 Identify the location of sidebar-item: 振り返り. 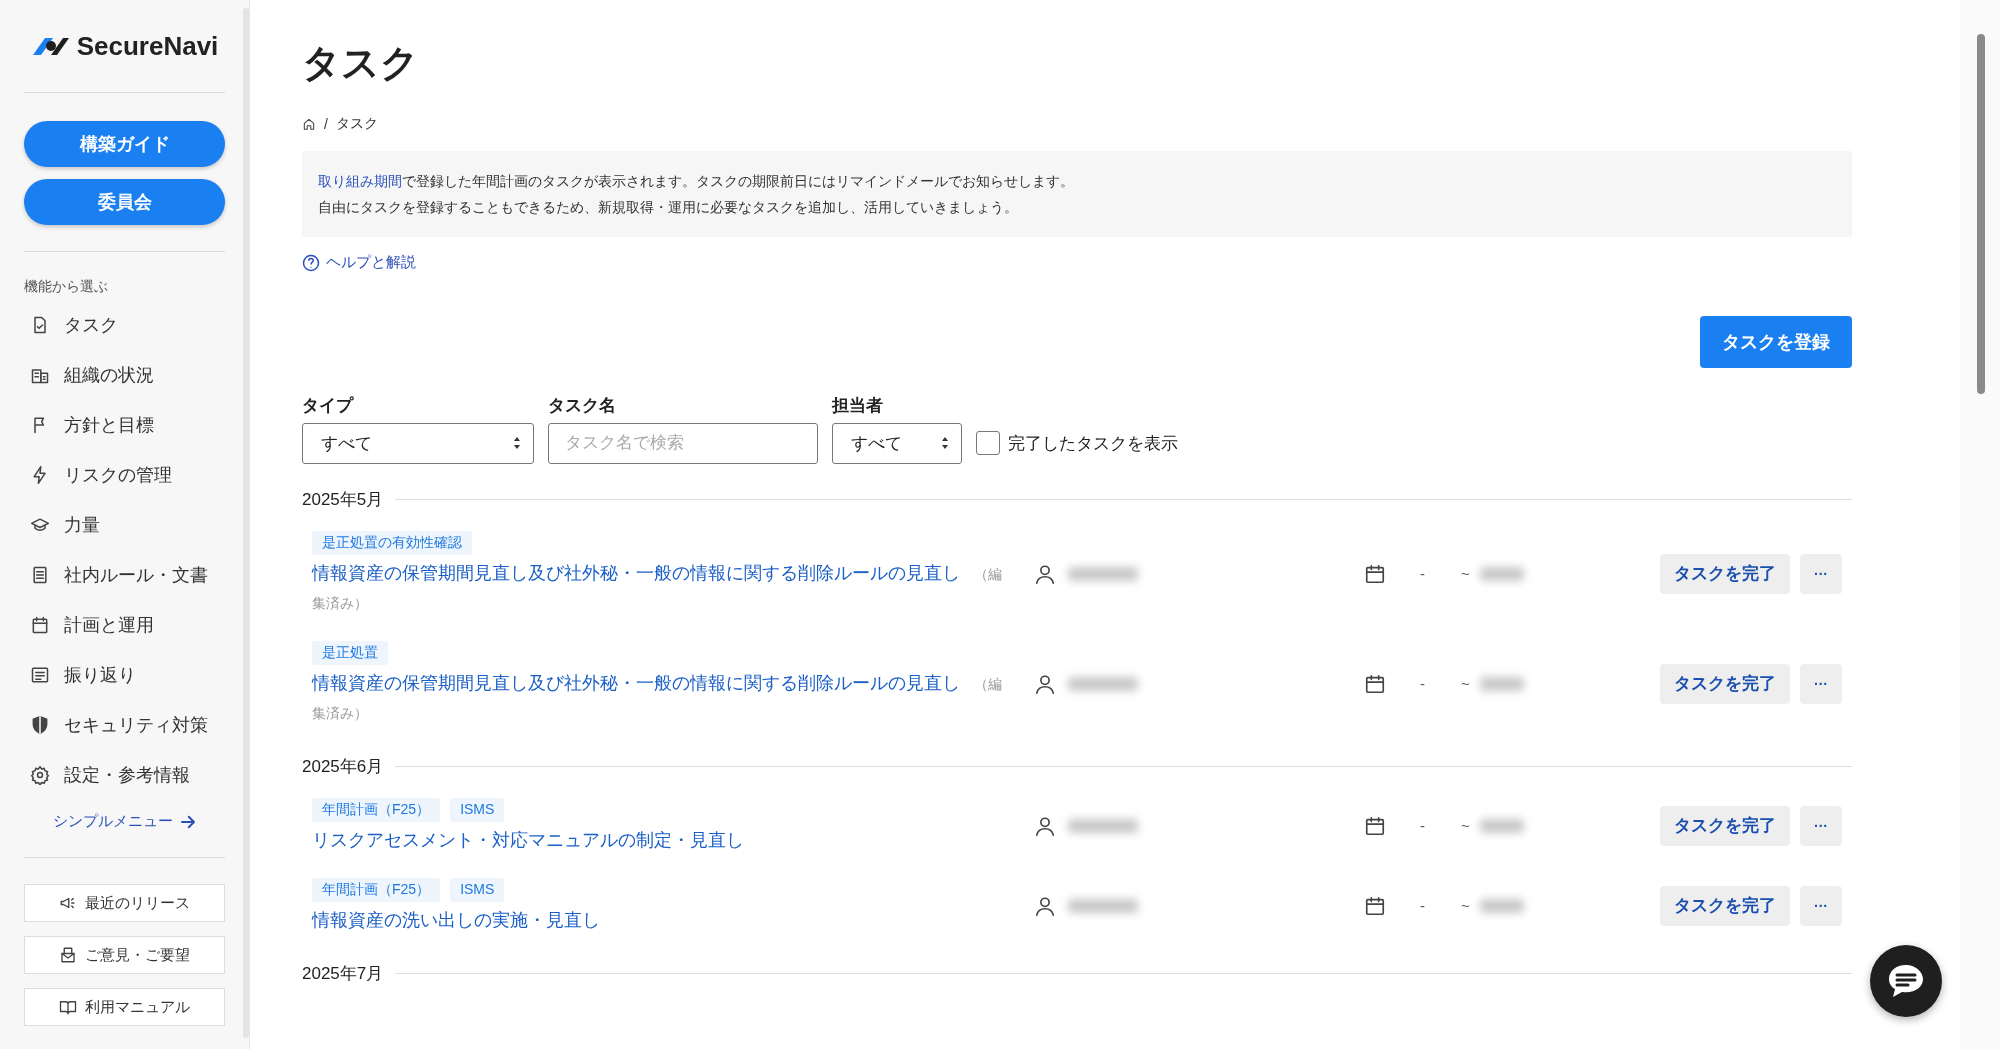
(124, 675).